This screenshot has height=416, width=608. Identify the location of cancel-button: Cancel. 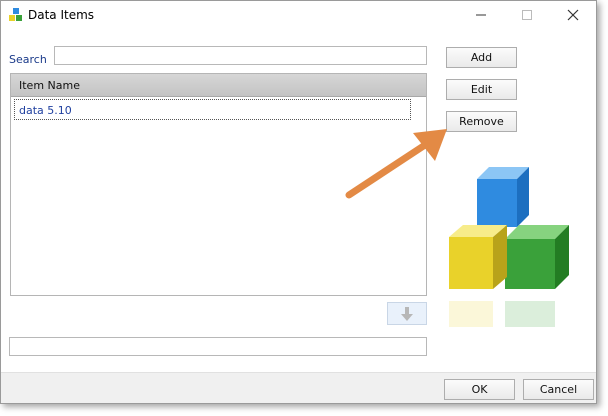
(558, 389).